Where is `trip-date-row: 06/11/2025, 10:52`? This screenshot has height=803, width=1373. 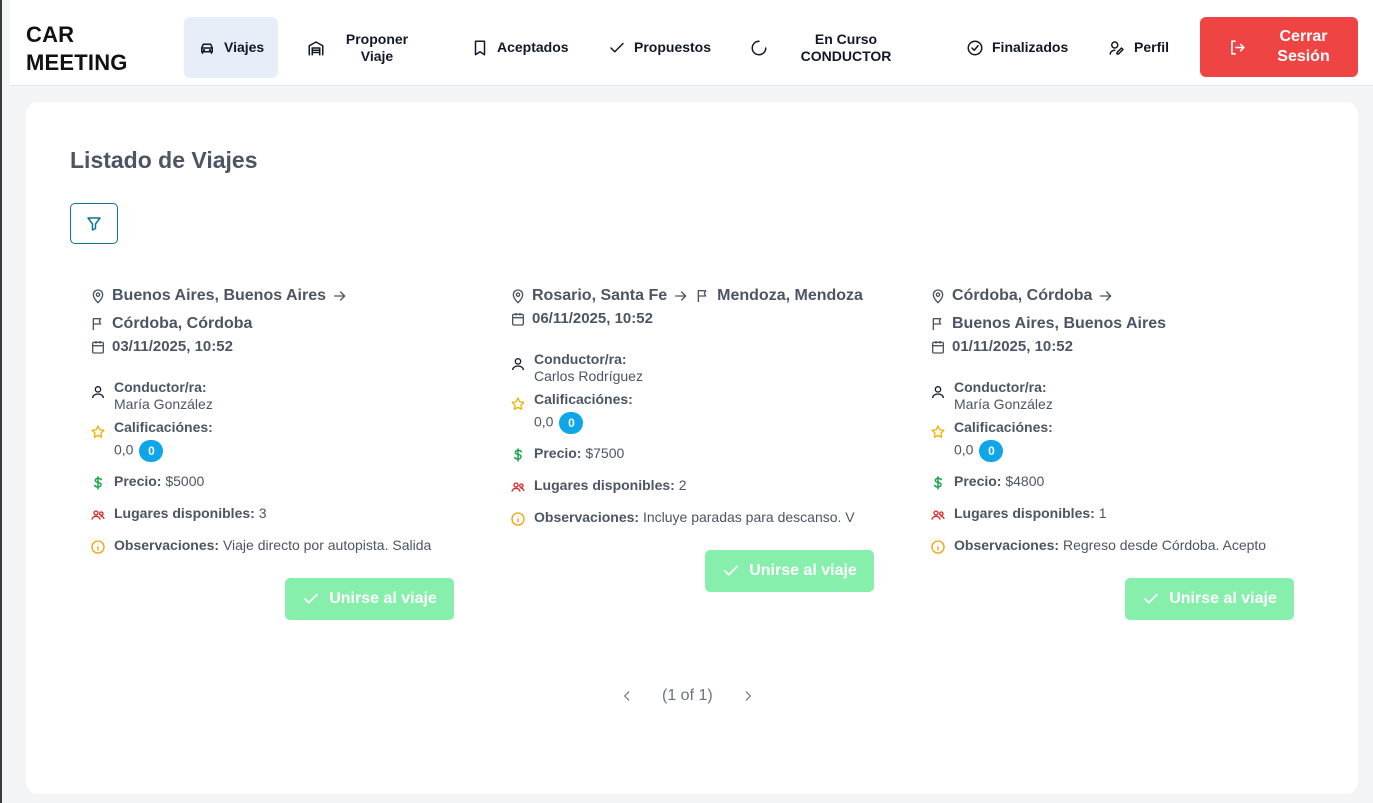
trip-date-row: 06/11/2025, 10:52 is located at coordinates (692, 318).